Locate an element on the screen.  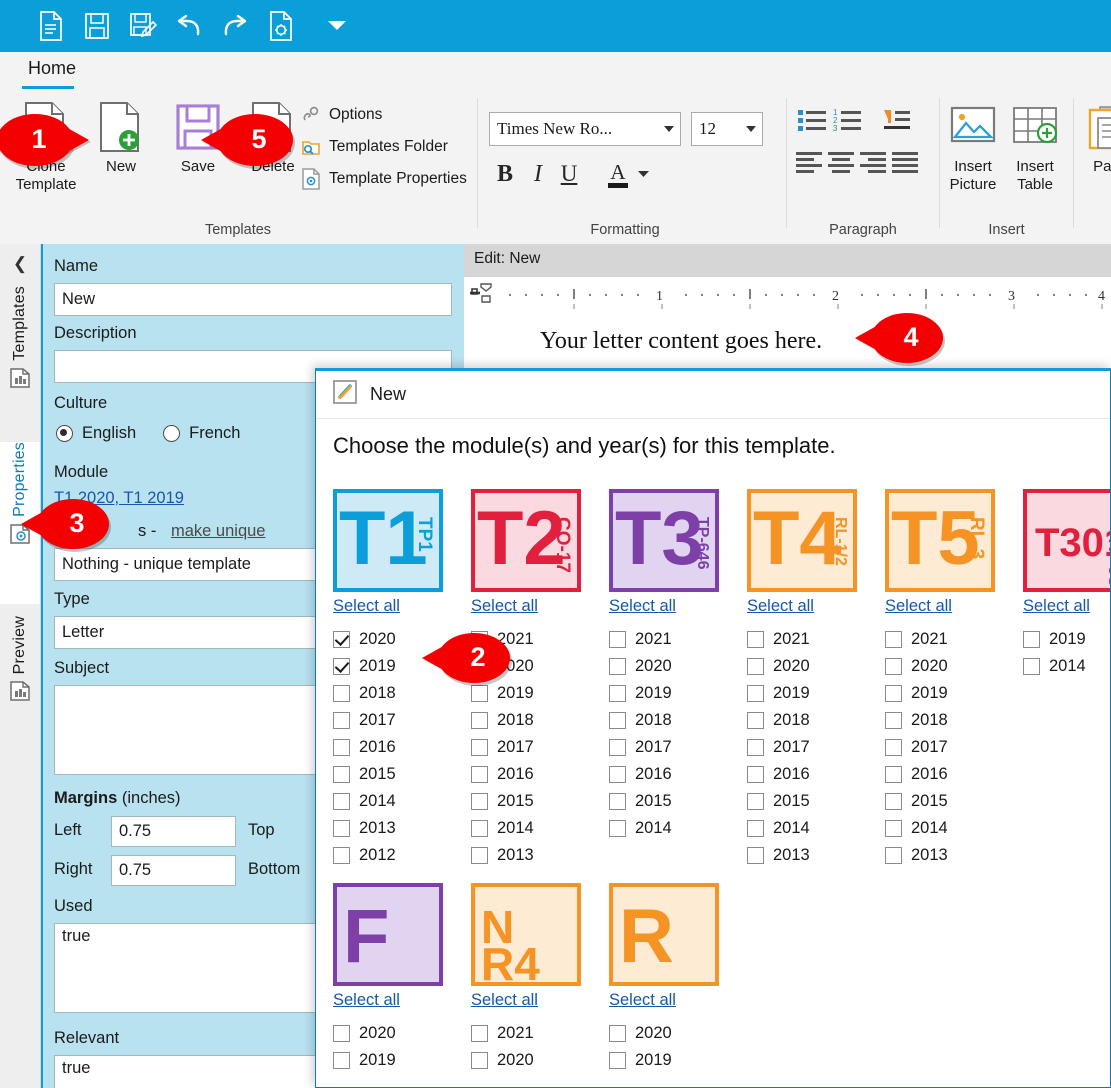
bold-button: B is located at coordinates (505, 174).